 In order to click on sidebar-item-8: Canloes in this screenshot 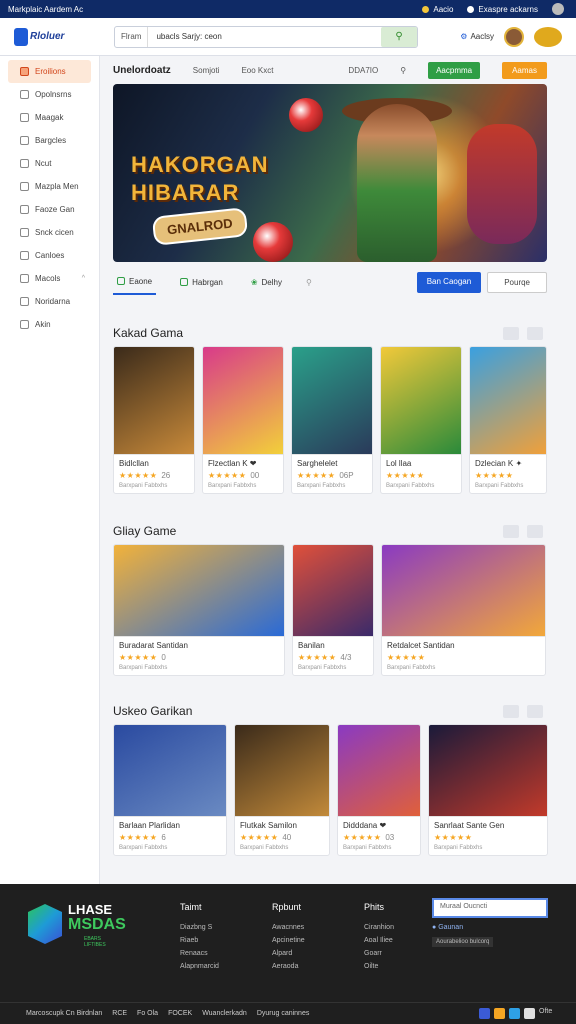, I will do `click(49, 255)`.